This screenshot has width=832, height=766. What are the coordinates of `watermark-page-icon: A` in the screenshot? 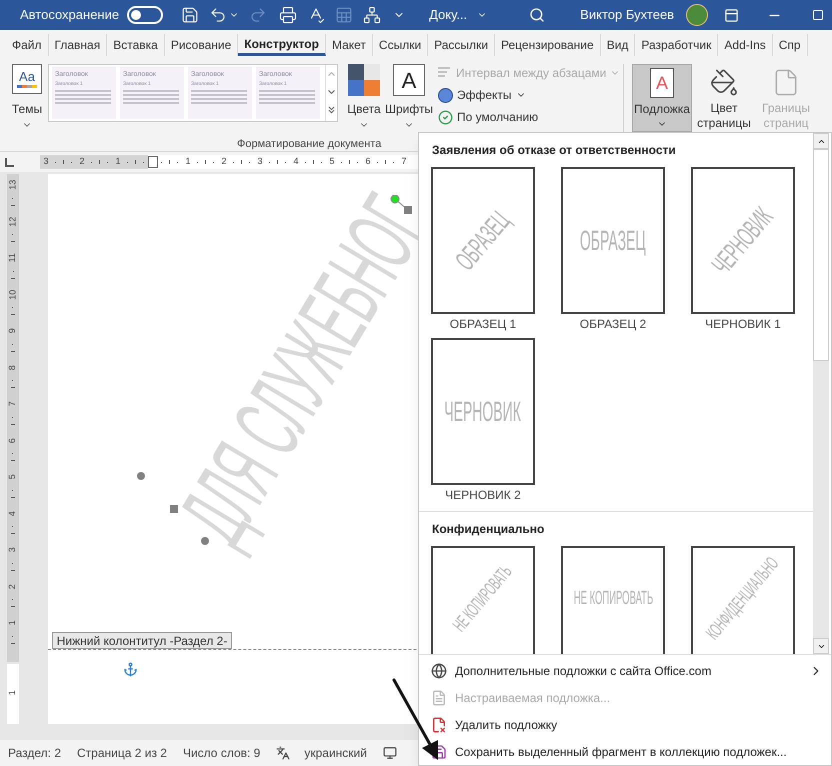 It's located at (662, 83).